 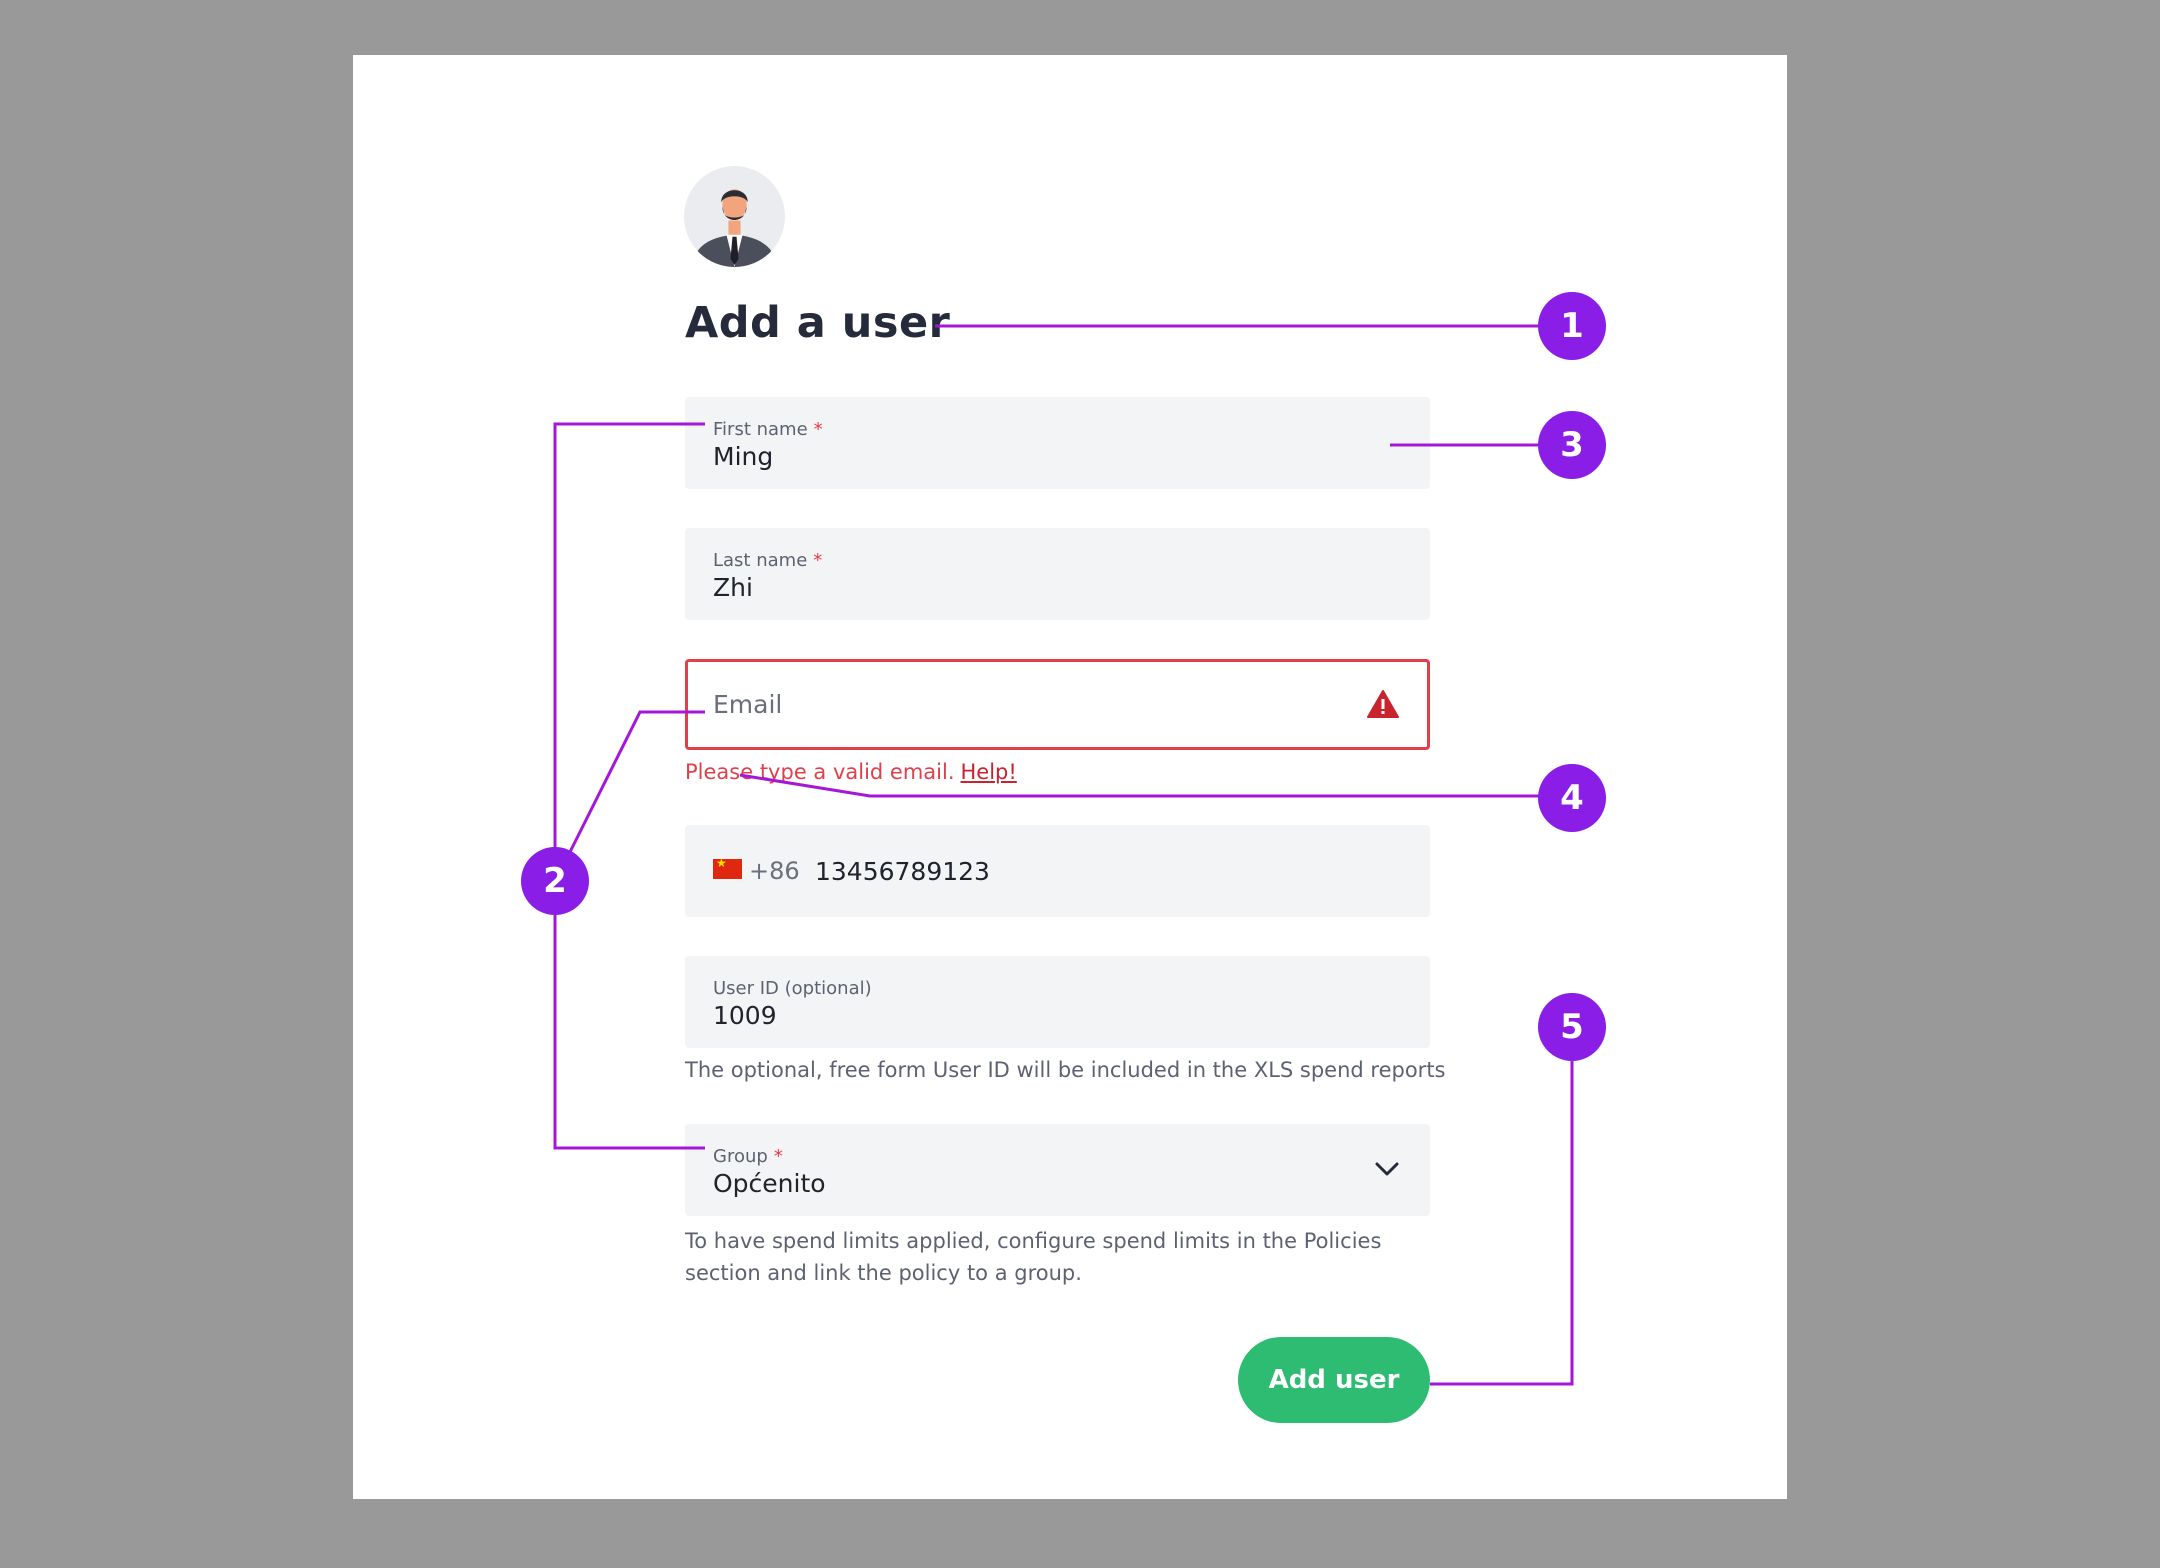 What do you see at coordinates (555, 881) in the screenshot?
I see `annotation-marker-2: 2` at bounding box center [555, 881].